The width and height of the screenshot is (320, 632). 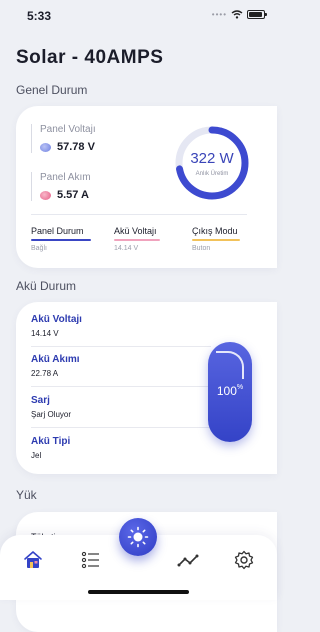 I want to click on settings-icon, so click(x=244, y=560).